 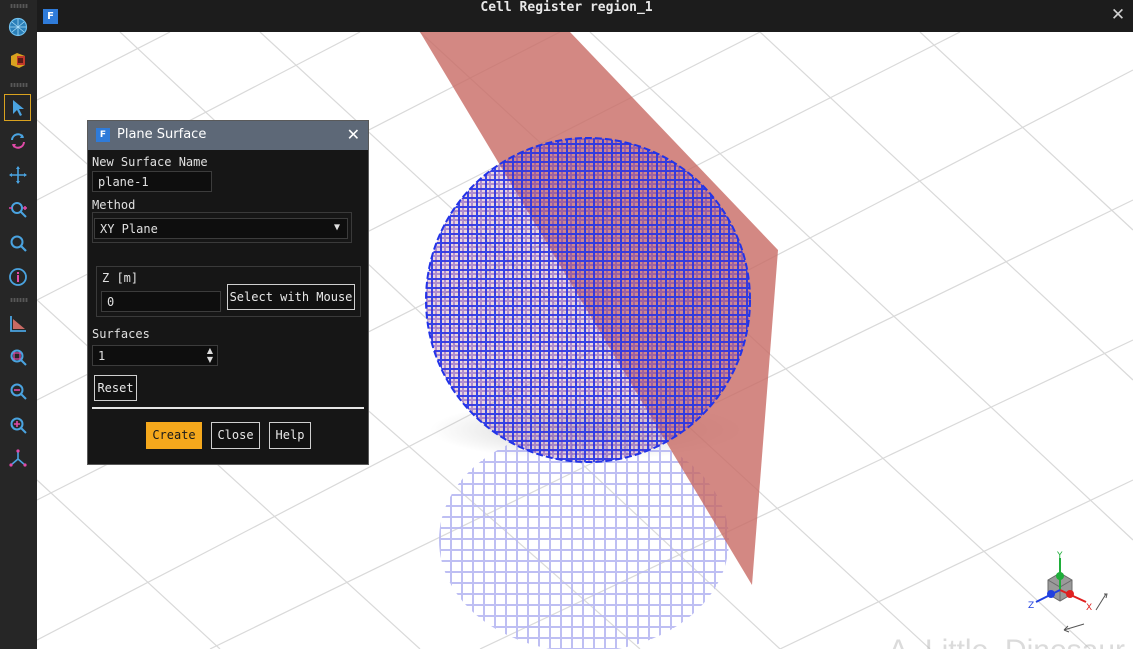 I want to click on zoom-icon, so click(x=18, y=243).